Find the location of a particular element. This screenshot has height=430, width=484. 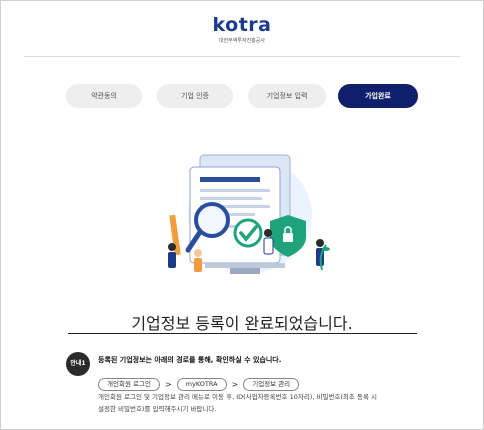

completion-title: 기업정보 등록이 완료되었습니다. is located at coordinates (242, 323).